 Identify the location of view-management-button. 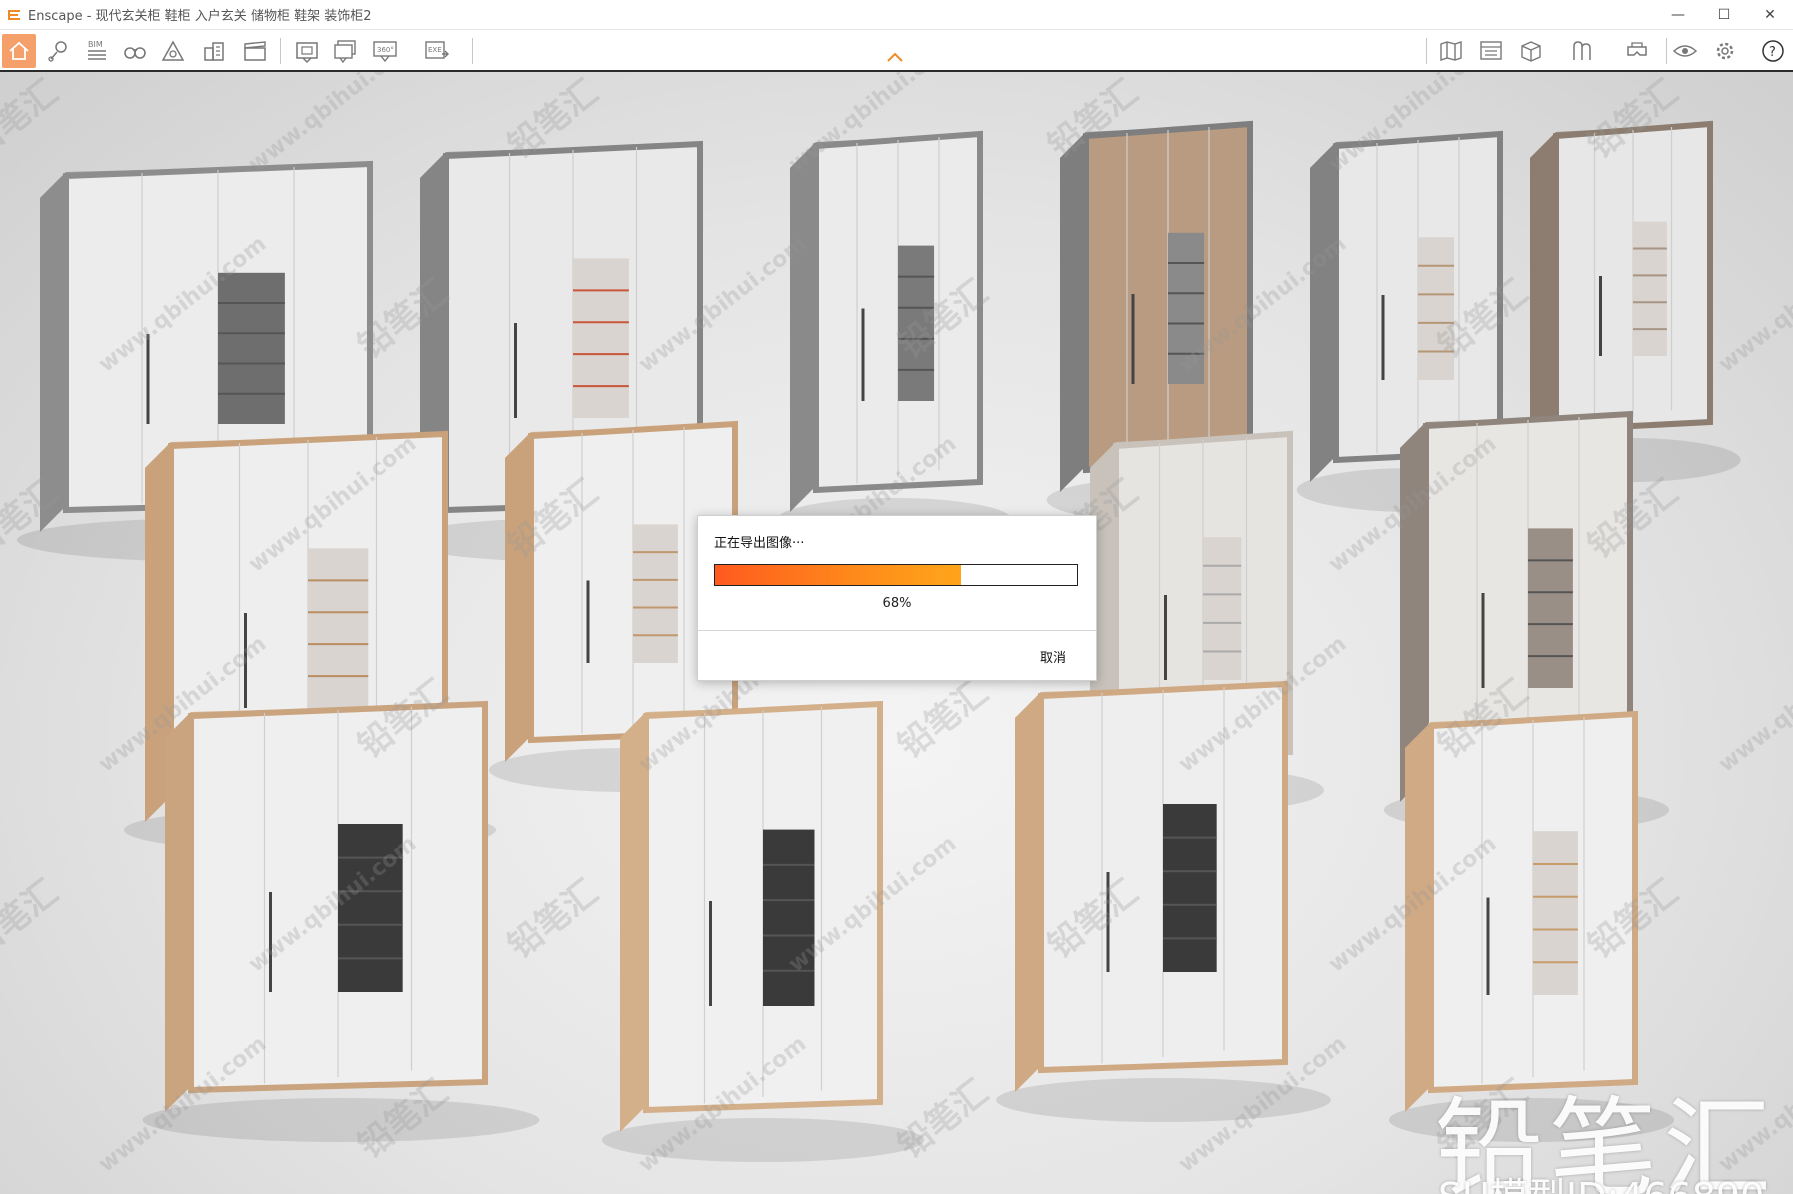
(1491, 51).